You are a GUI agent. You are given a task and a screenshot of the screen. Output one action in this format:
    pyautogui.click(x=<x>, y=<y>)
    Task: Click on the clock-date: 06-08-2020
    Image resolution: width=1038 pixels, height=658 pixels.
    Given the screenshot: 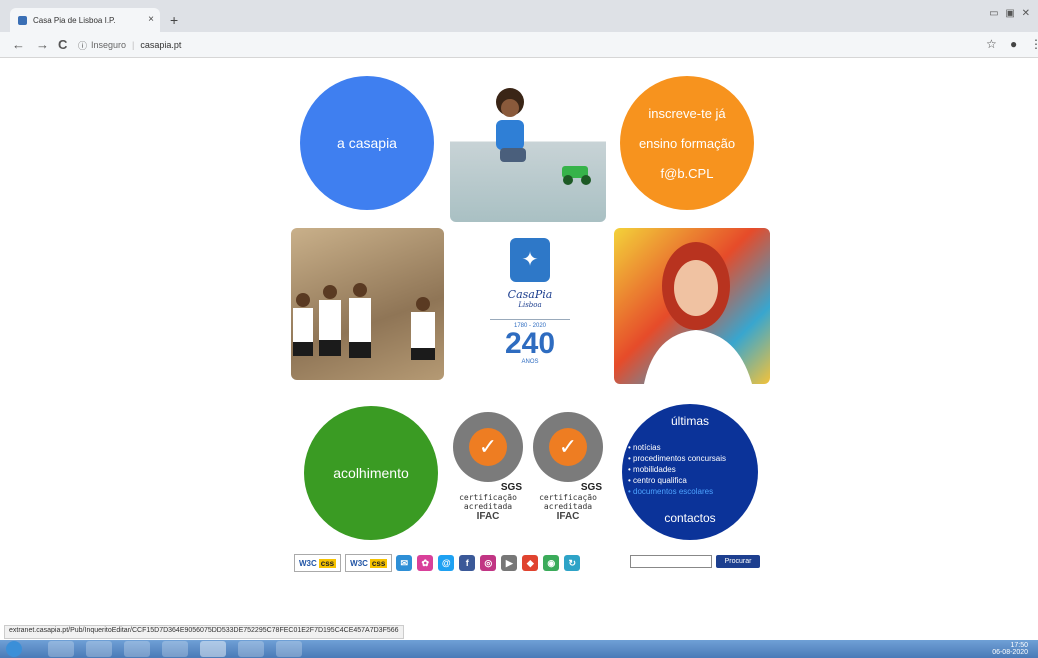 What is the action you would take?
    pyautogui.click(x=1010, y=652)
    